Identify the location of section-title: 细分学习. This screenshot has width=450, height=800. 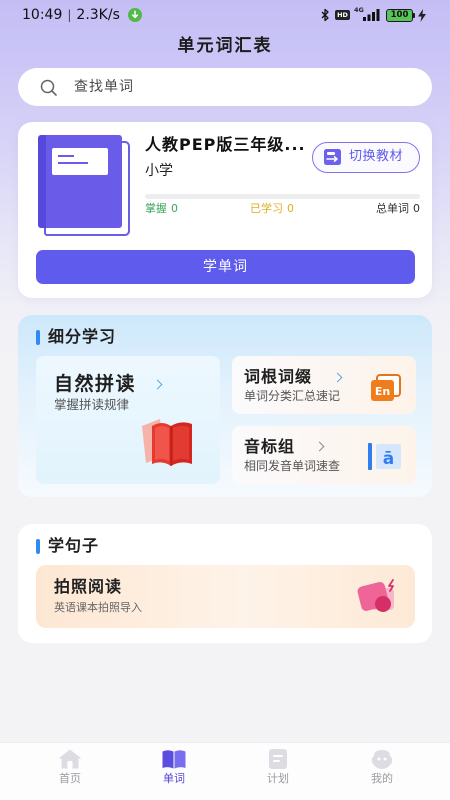
(82, 336).